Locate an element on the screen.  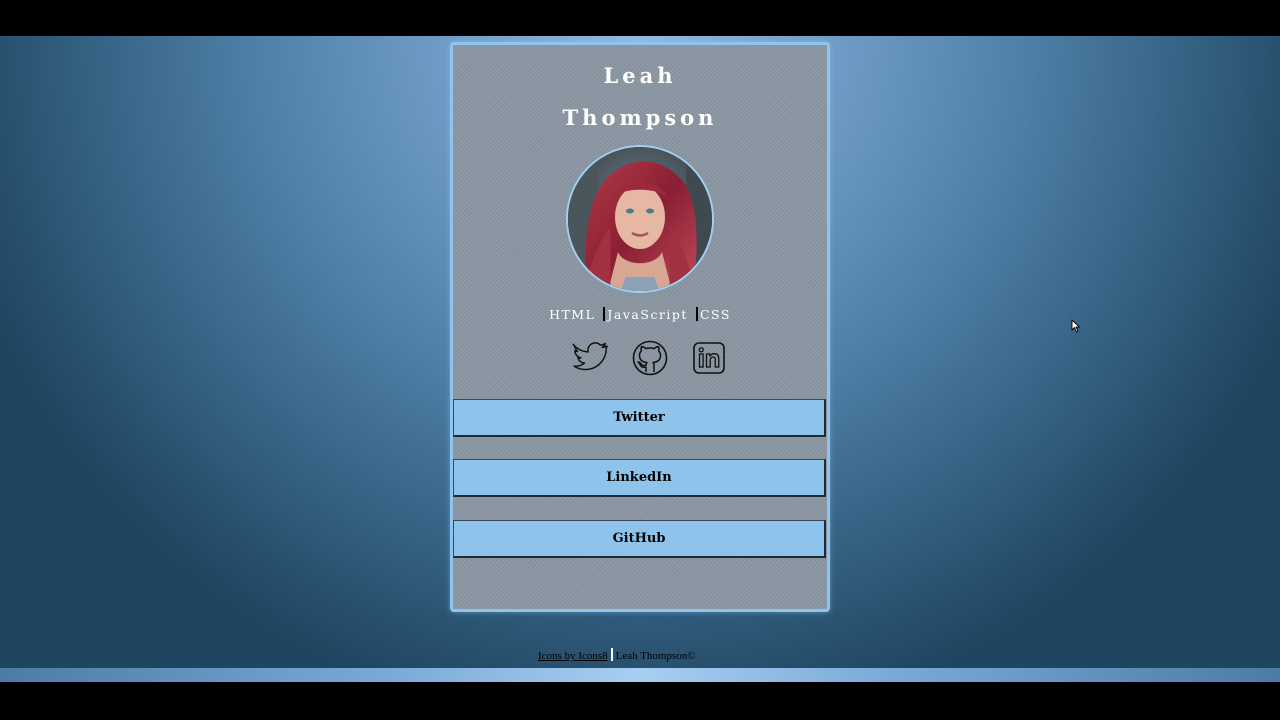
github-icon is located at coordinates (650, 358).